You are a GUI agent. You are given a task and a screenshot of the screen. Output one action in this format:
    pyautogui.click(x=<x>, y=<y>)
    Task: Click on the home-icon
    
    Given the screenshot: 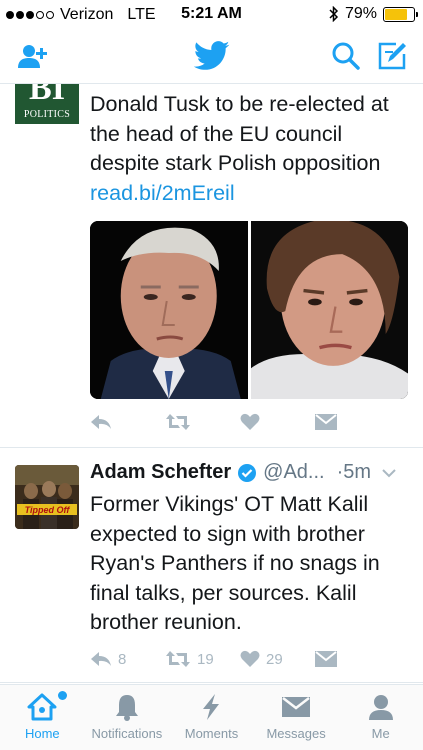 What is the action you would take?
    pyautogui.click(x=42, y=707)
    